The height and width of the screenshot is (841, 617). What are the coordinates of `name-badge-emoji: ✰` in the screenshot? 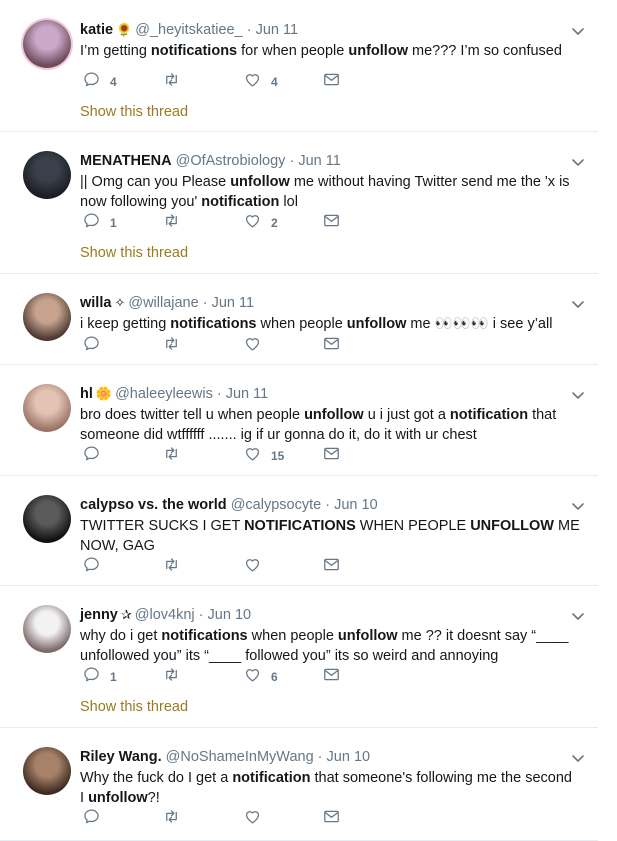 It's located at (126, 614).